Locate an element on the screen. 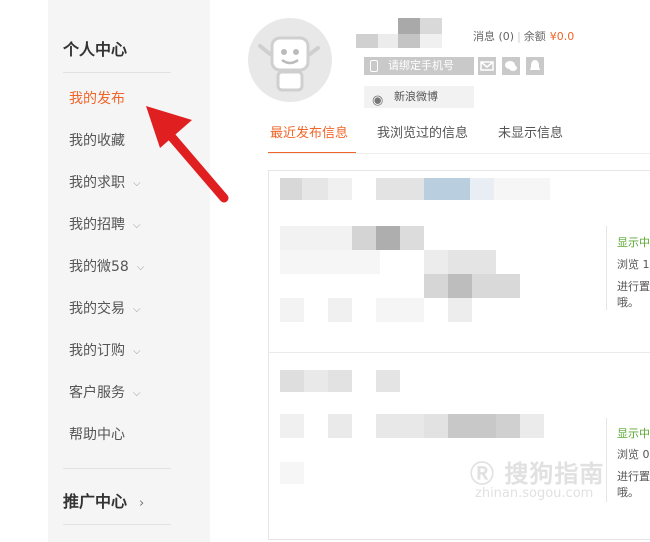 This screenshot has width=650, height=542. avatar is located at coordinates (290, 60).